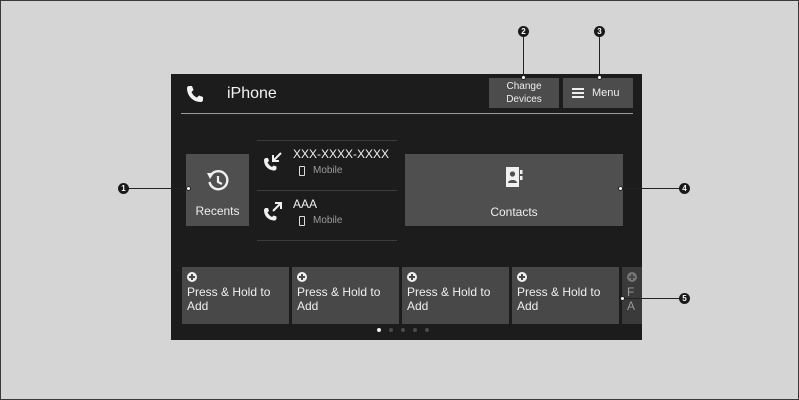 This screenshot has width=799, height=400. Describe the element at coordinates (524, 99) in the screenshot. I see `change-devices-label-line2: Devices` at that location.